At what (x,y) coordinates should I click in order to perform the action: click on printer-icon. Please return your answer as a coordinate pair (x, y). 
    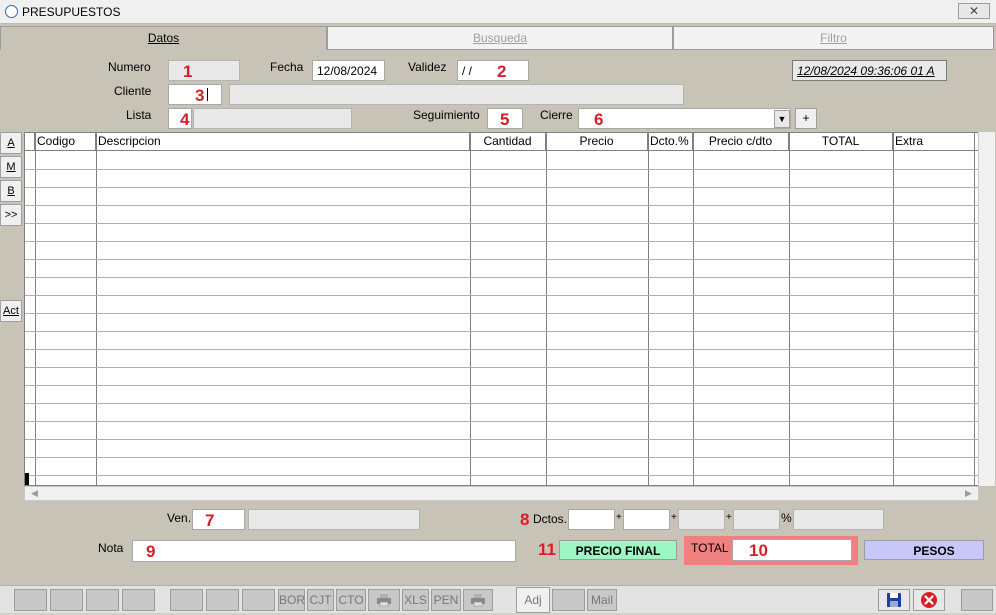
    Looking at the image, I should click on (478, 600).